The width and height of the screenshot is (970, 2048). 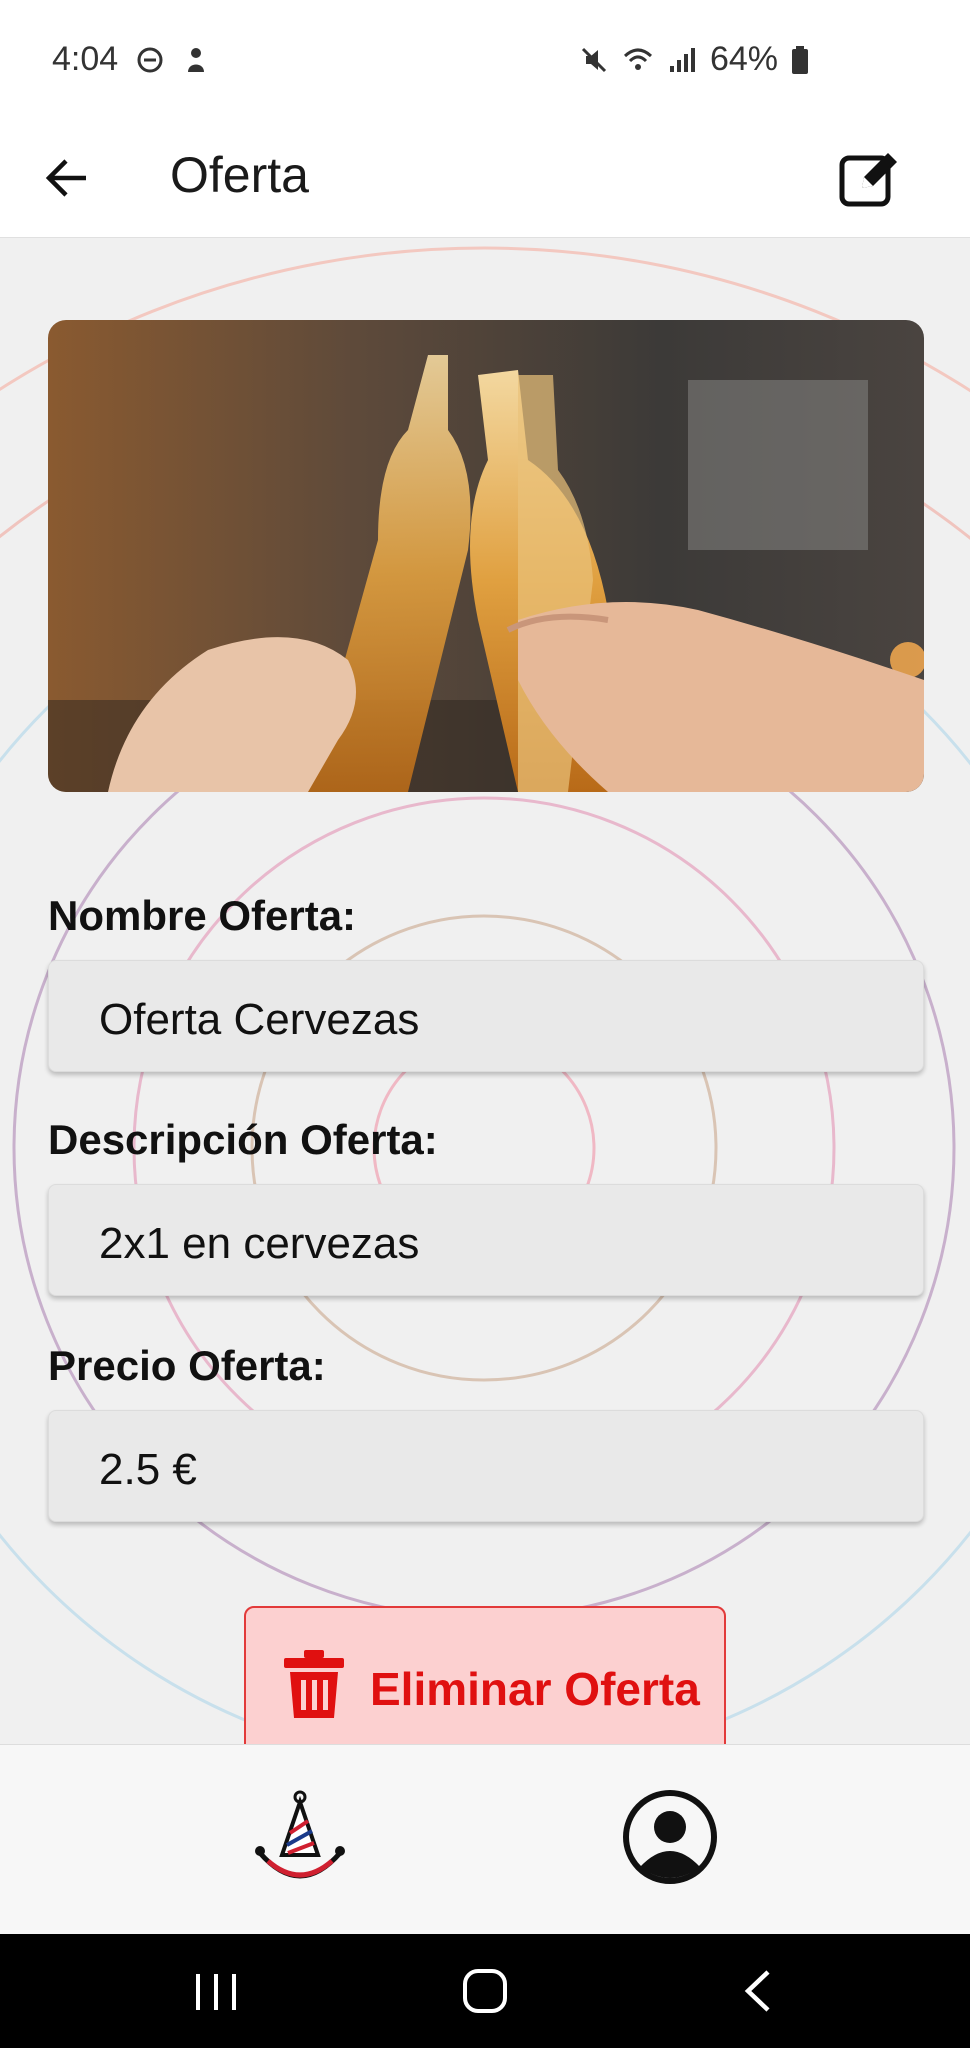 I want to click on signal-icon, so click(x=682, y=59).